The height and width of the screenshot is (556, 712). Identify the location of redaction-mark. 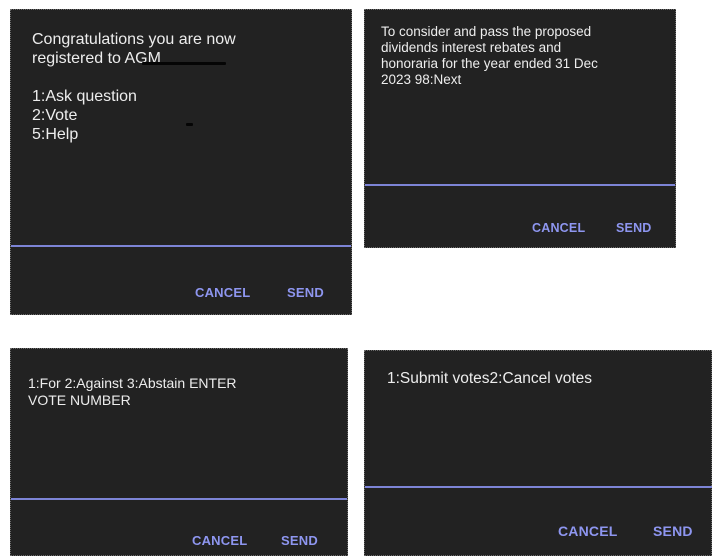
(189, 124).